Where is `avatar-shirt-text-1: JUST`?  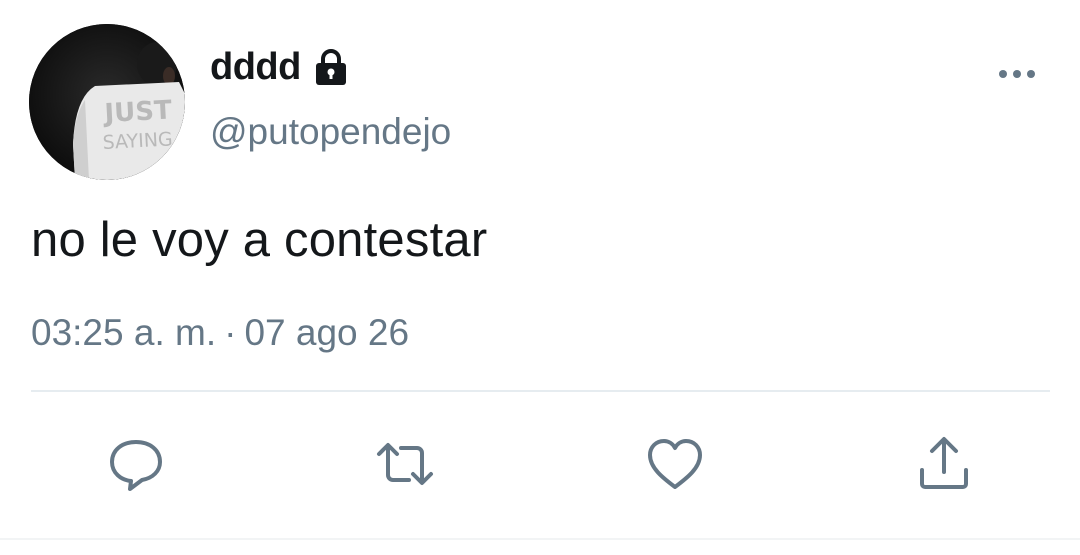 avatar-shirt-text-1: JUST is located at coordinates (137, 112).